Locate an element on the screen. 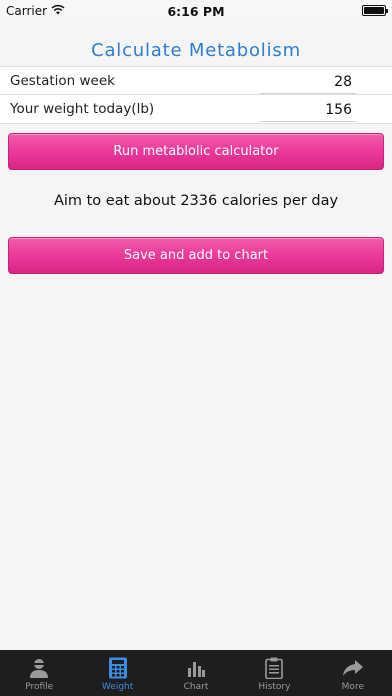  calculator-icon is located at coordinates (118, 668).